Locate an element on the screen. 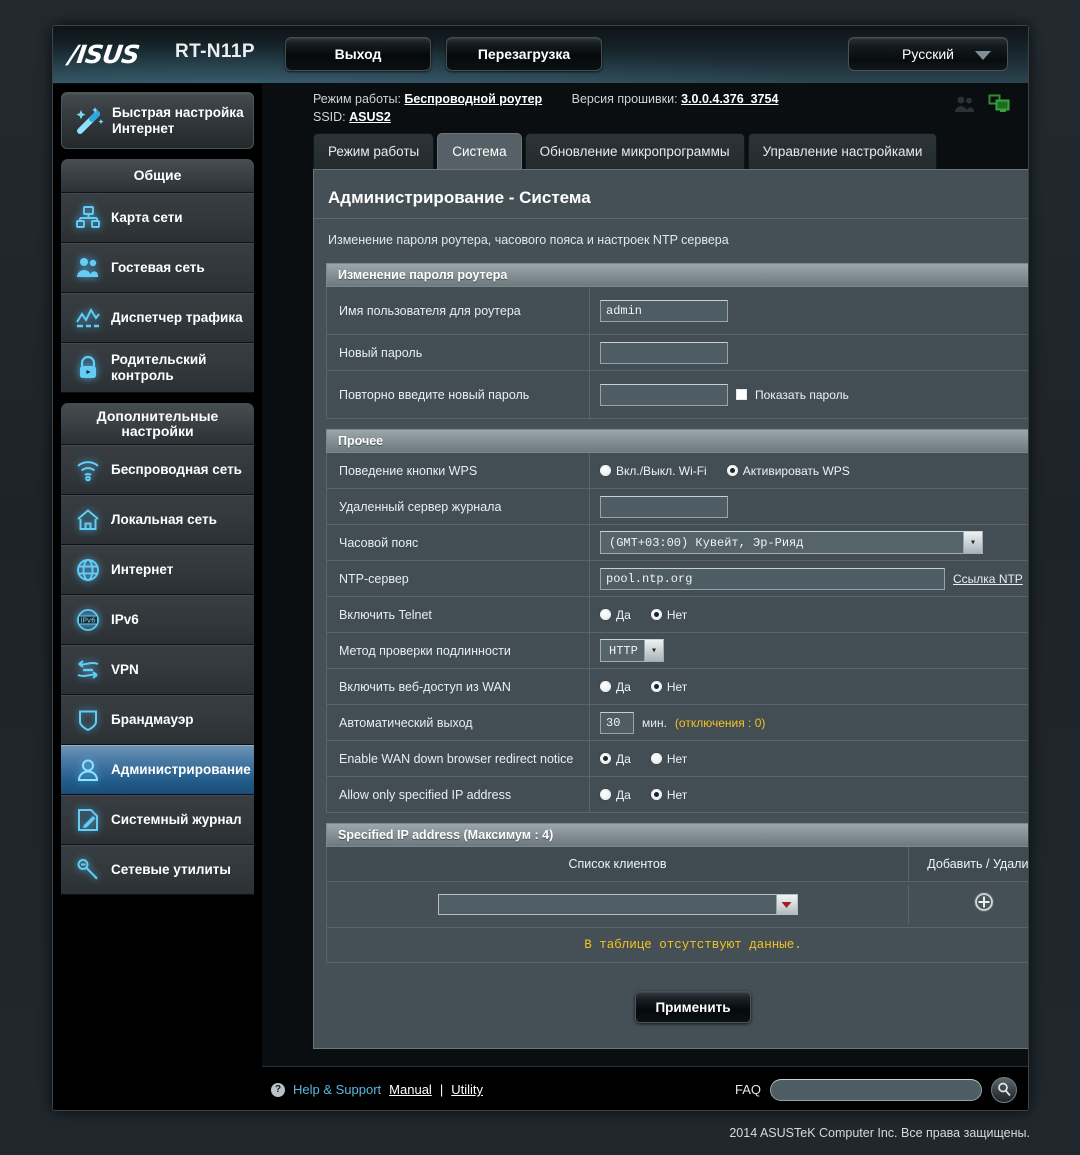  apply-button: Применить is located at coordinates (693, 1007).